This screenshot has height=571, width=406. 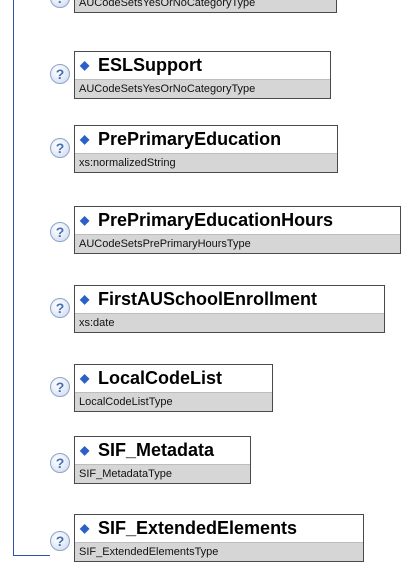 I want to click on element-name: SIF_ExtendedElements, so click(x=198, y=528).